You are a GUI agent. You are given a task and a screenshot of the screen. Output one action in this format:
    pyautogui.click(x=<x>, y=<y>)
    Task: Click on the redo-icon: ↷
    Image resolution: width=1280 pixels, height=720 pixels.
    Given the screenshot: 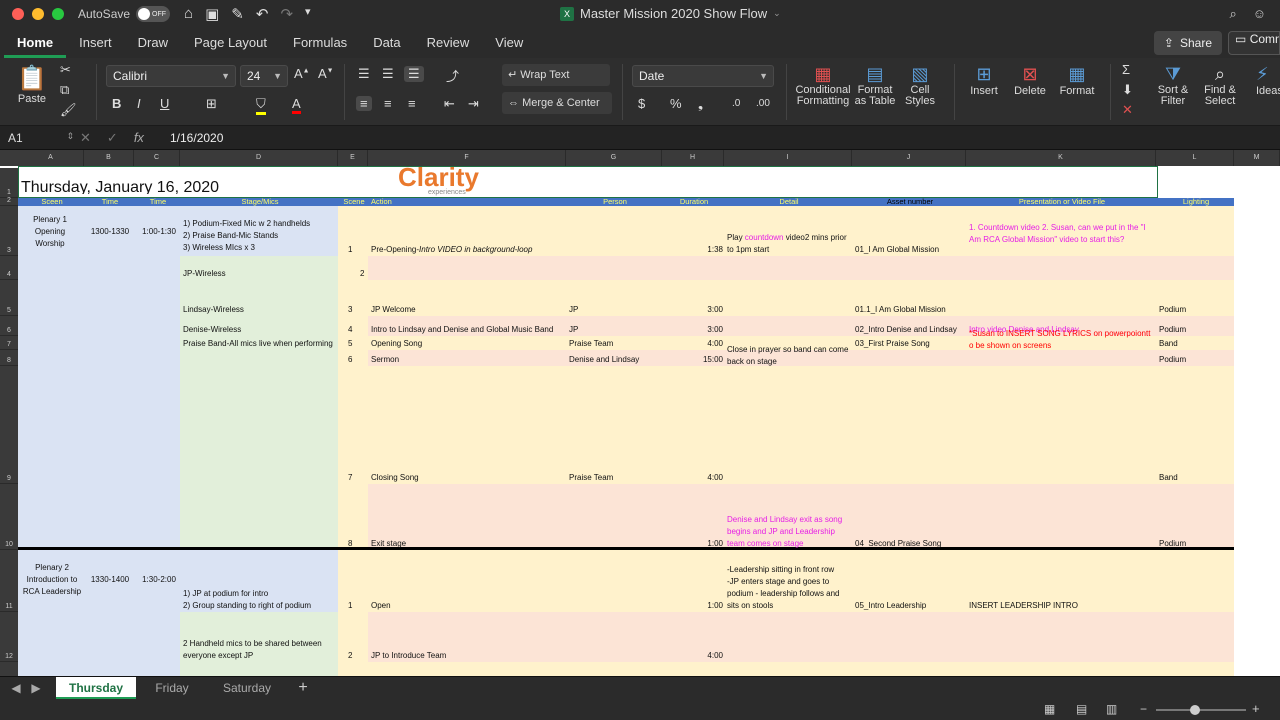 What is the action you would take?
    pyautogui.click(x=286, y=14)
    